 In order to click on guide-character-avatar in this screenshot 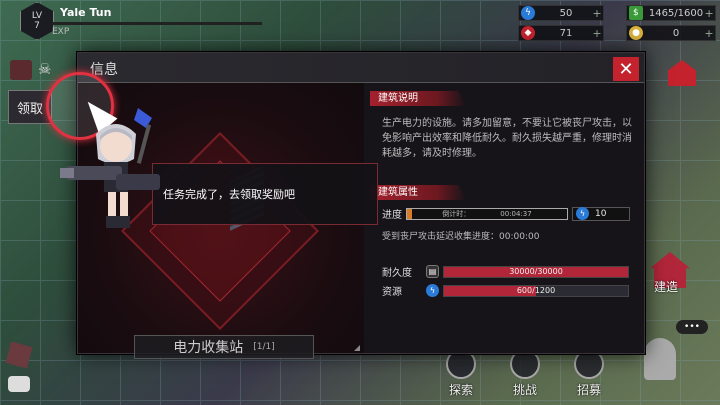, I will do `click(110, 168)`.